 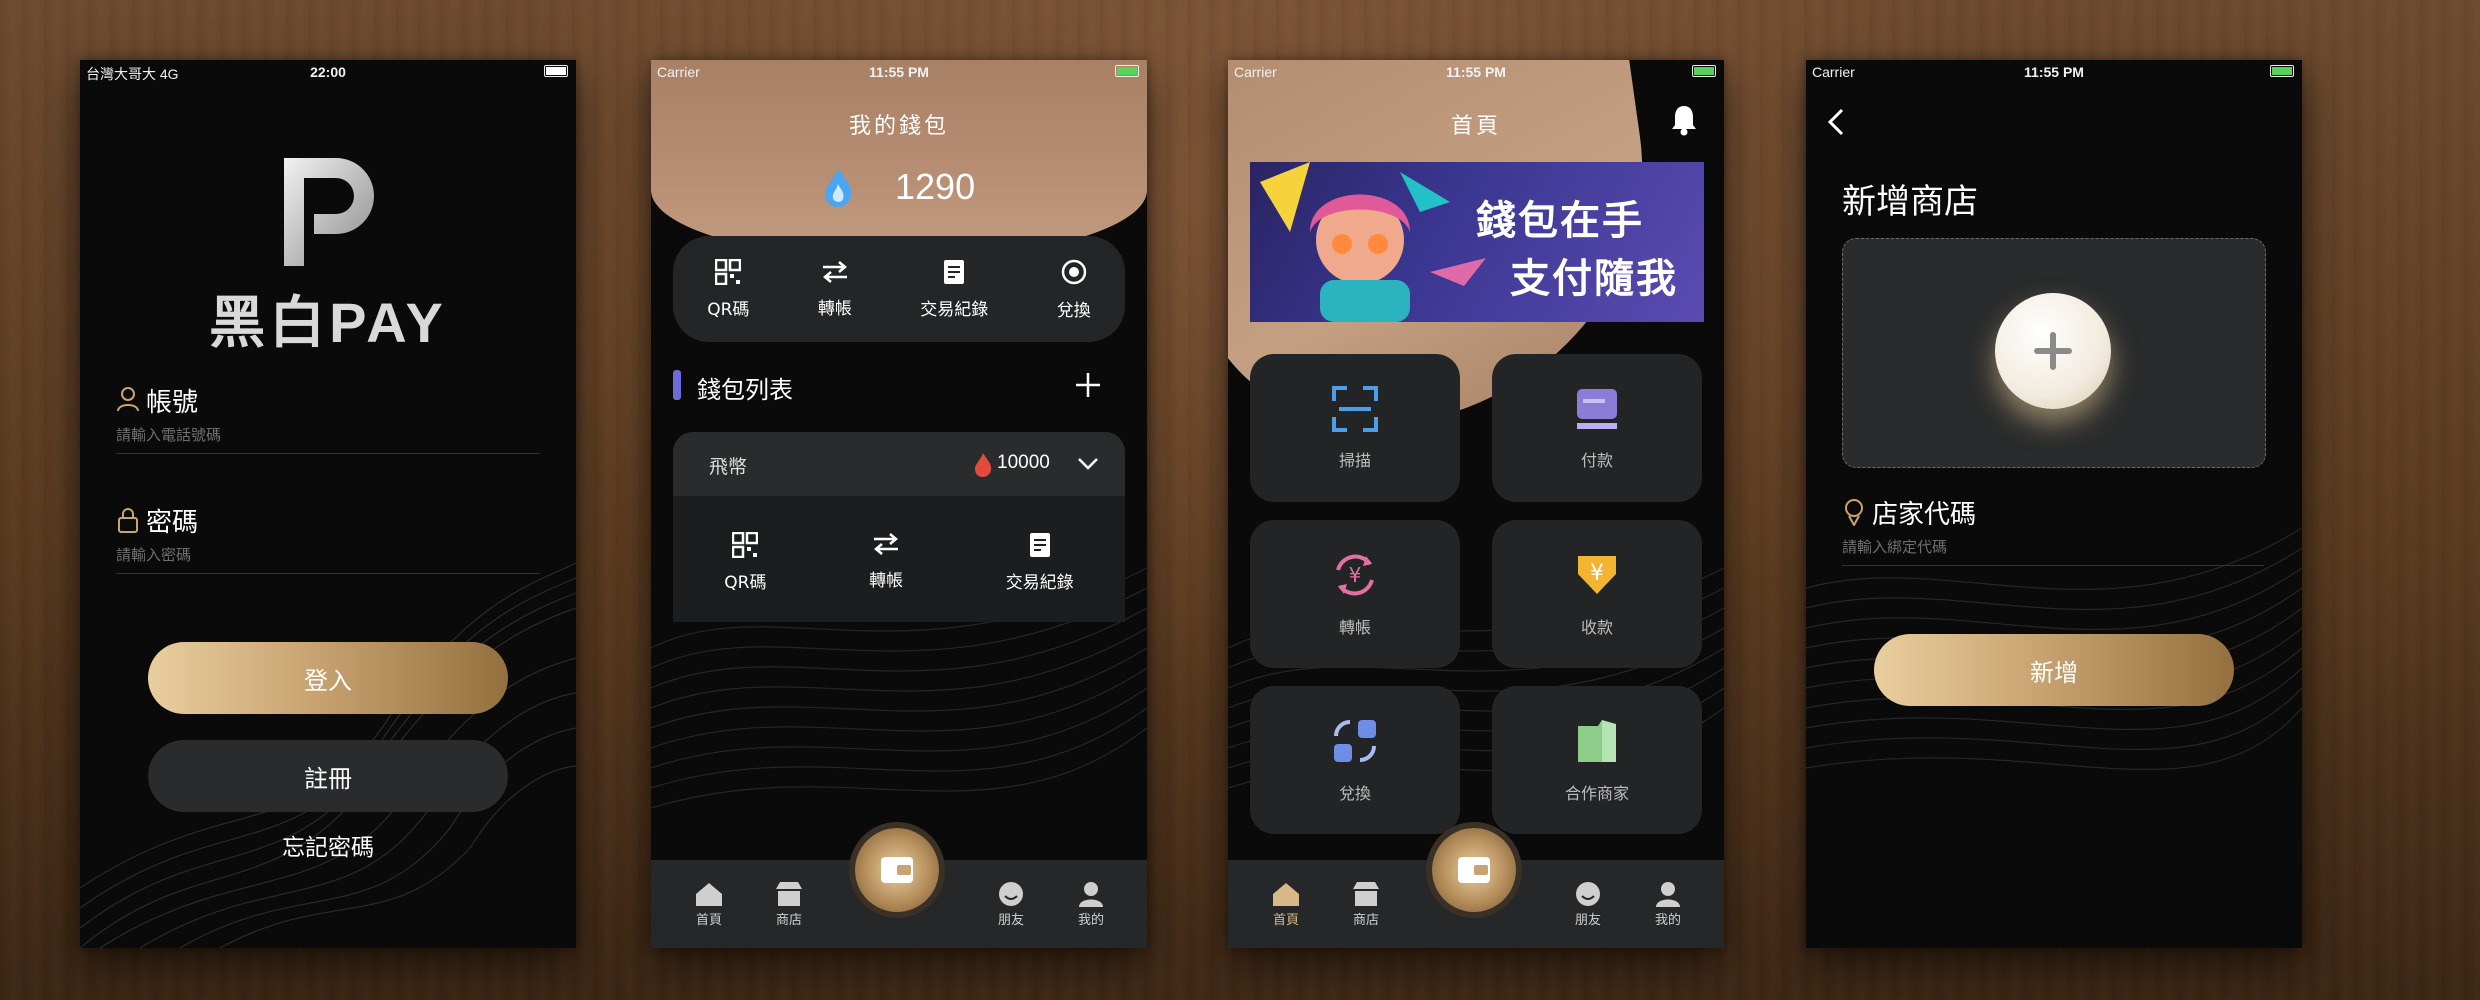 I want to click on bell-icon, so click(x=1684, y=120).